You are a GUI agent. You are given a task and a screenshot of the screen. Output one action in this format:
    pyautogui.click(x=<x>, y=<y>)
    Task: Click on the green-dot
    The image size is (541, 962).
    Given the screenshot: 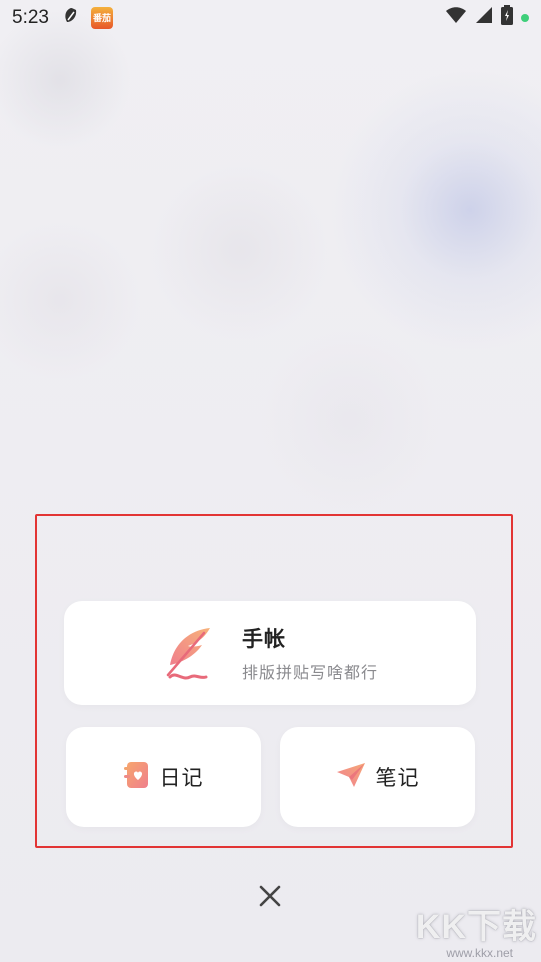 What is the action you would take?
    pyautogui.click(x=525, y=18)
    